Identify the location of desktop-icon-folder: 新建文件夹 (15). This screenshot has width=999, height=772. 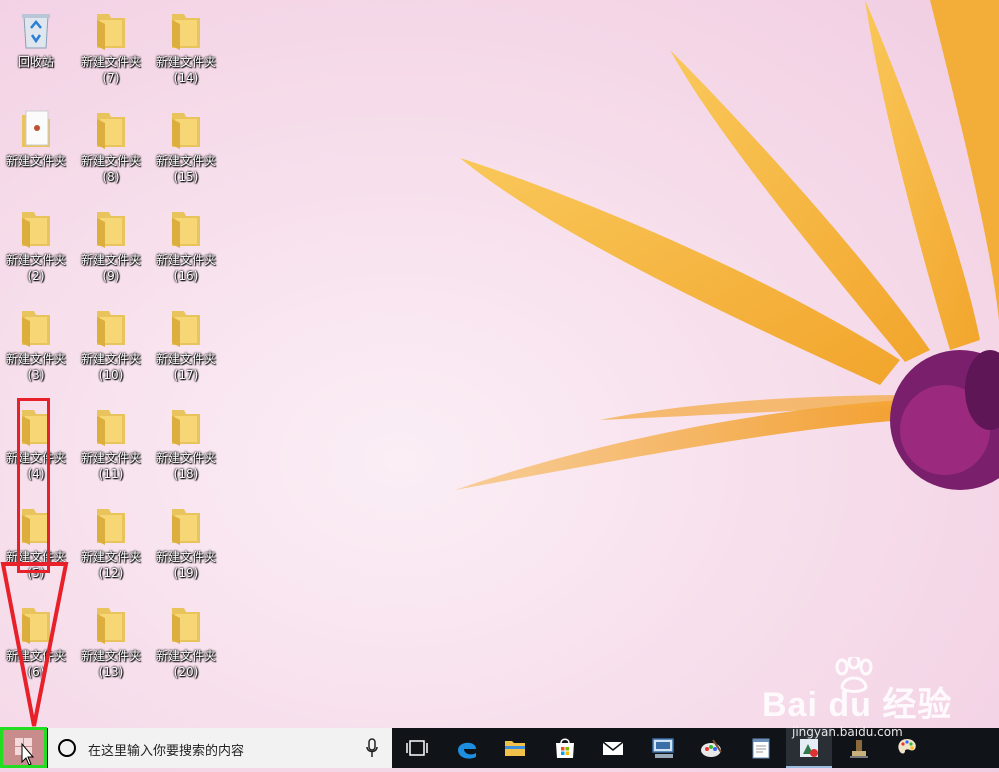
(186, 144).